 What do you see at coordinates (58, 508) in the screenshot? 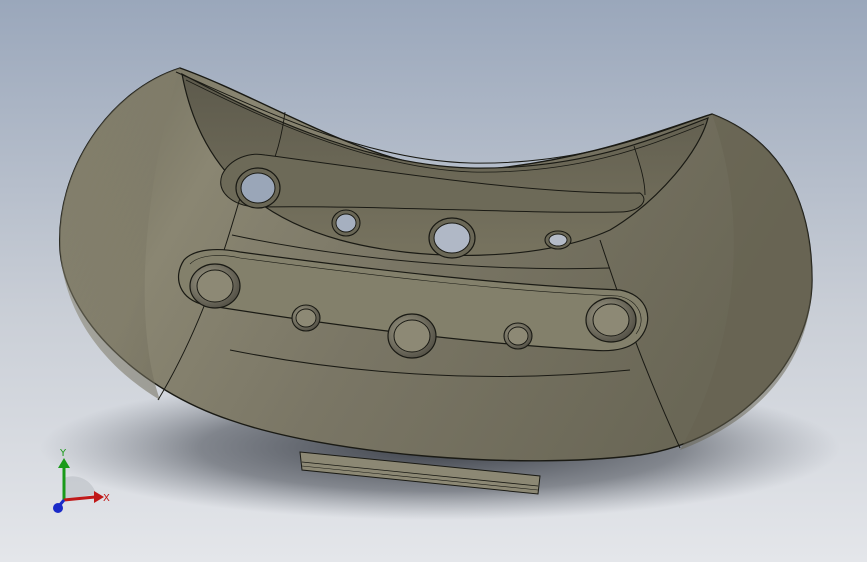
I see `triad-z-dot-icon` at bounding box center [58, 508].